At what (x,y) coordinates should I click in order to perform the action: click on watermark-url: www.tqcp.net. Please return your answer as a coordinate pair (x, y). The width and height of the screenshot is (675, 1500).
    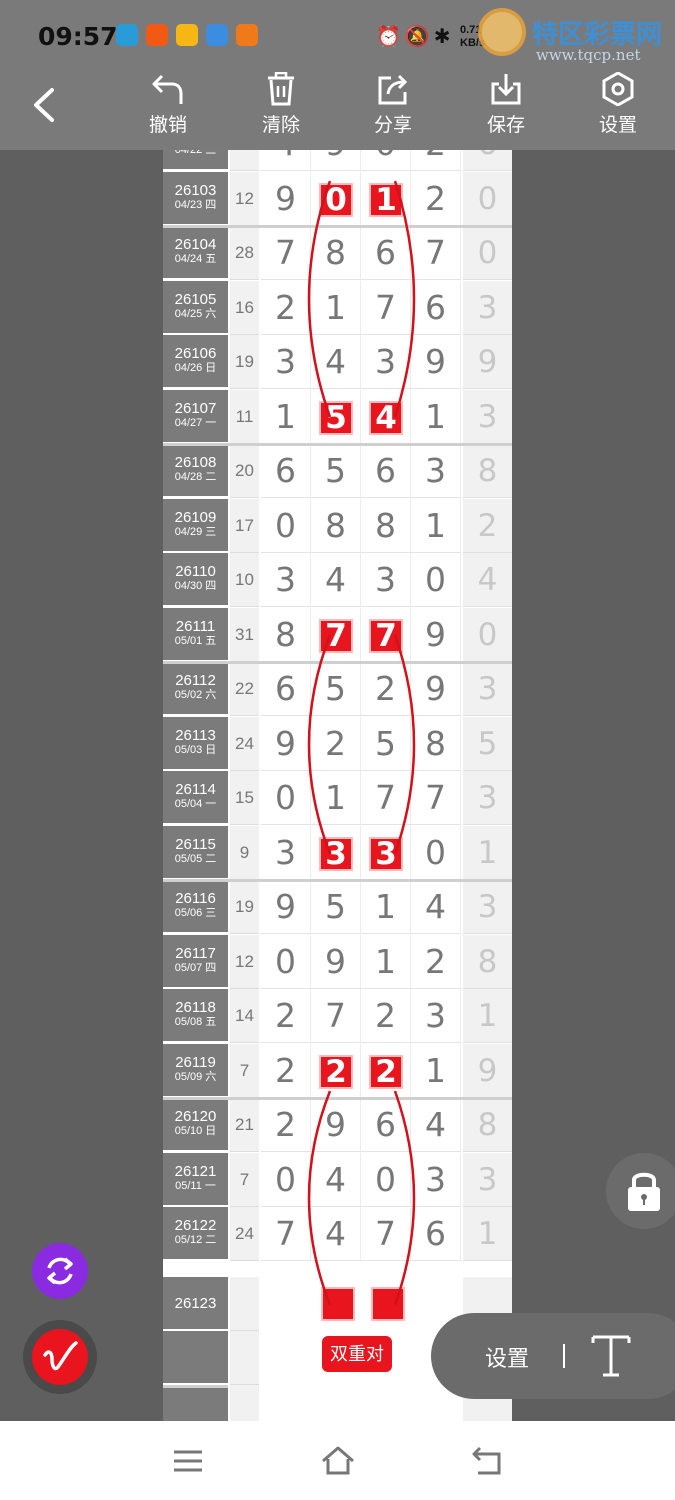
    Looking at the image, I should click on (588, 55).